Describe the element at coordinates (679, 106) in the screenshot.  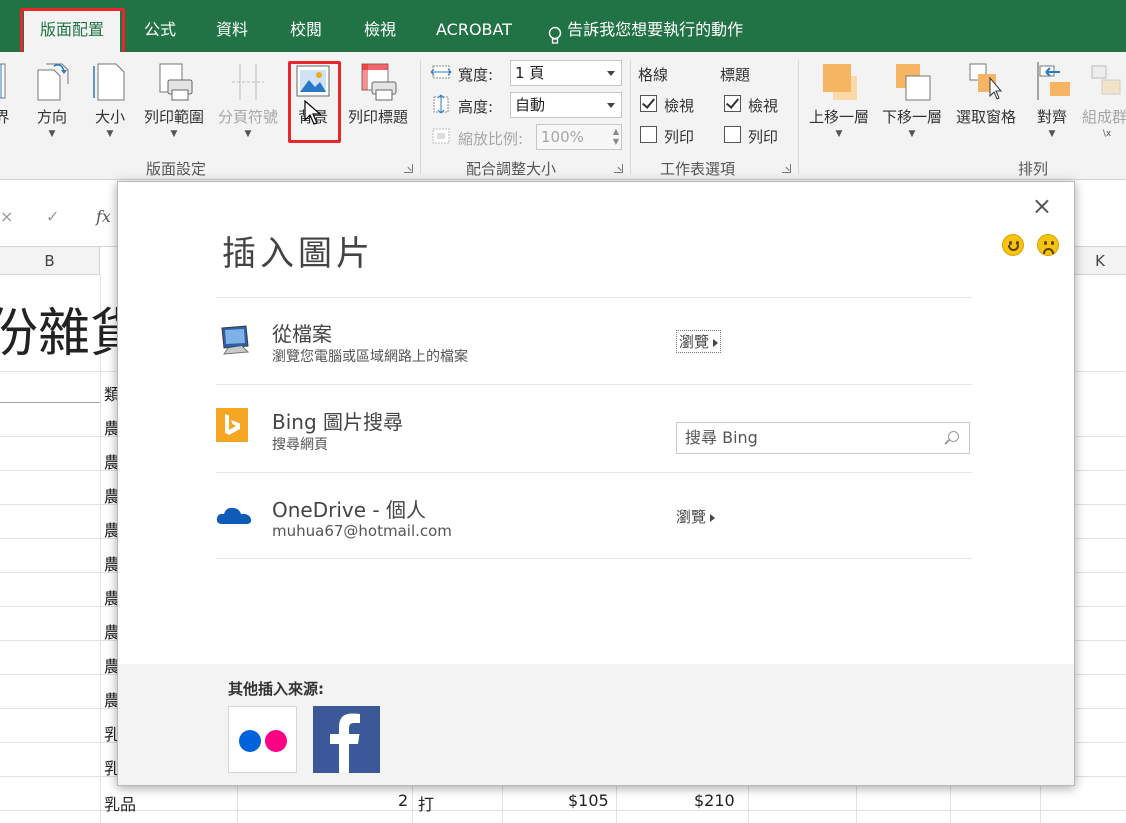
I see `gridlines-view-label: 檢視` at that location.